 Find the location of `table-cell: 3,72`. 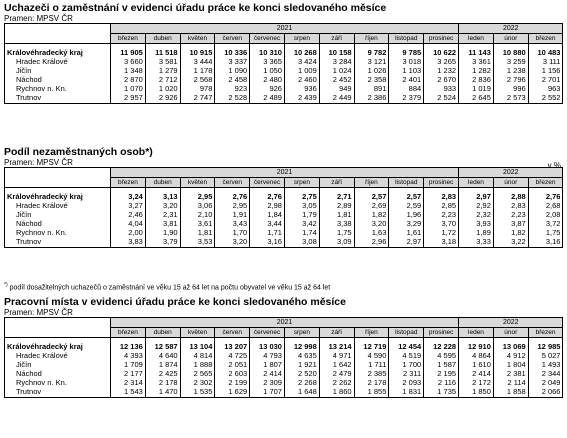

table-cell: 3,72 is located at coordinates (545, 223).